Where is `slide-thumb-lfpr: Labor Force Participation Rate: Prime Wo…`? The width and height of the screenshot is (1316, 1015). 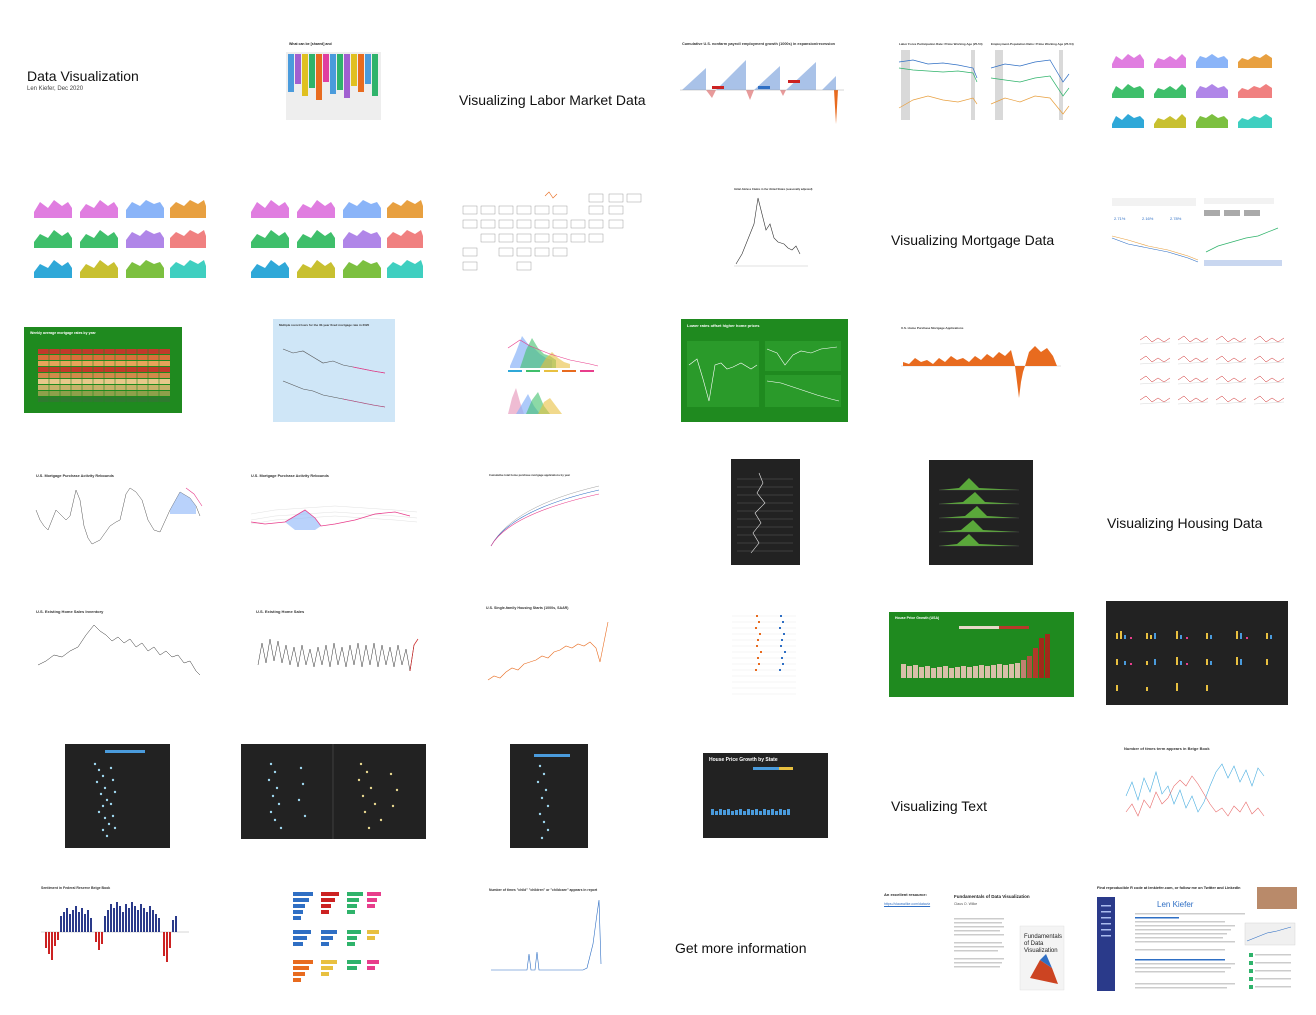 slide-thumb-lfpr: Labor Force Participation Rate: Prime Wo… is located at coordinates (938, 84).